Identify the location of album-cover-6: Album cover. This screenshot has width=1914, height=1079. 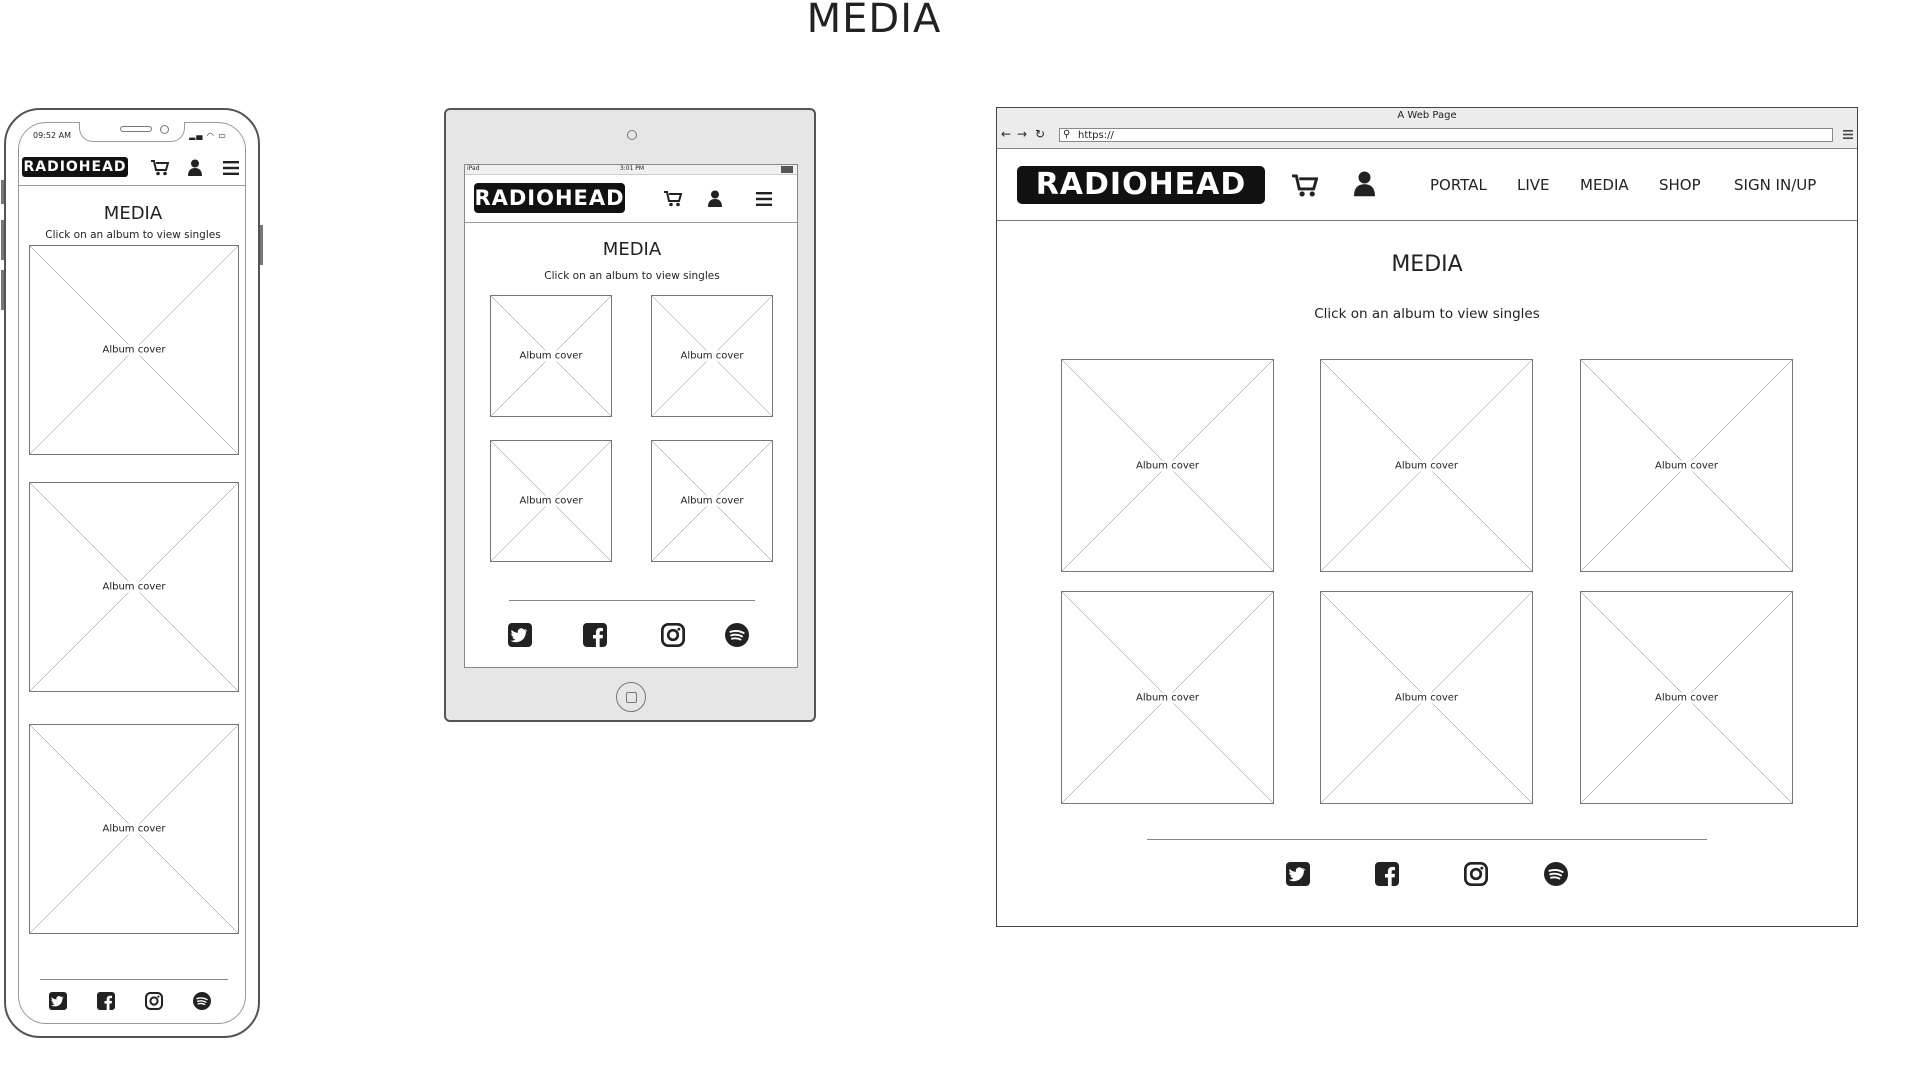
(1686, 697).